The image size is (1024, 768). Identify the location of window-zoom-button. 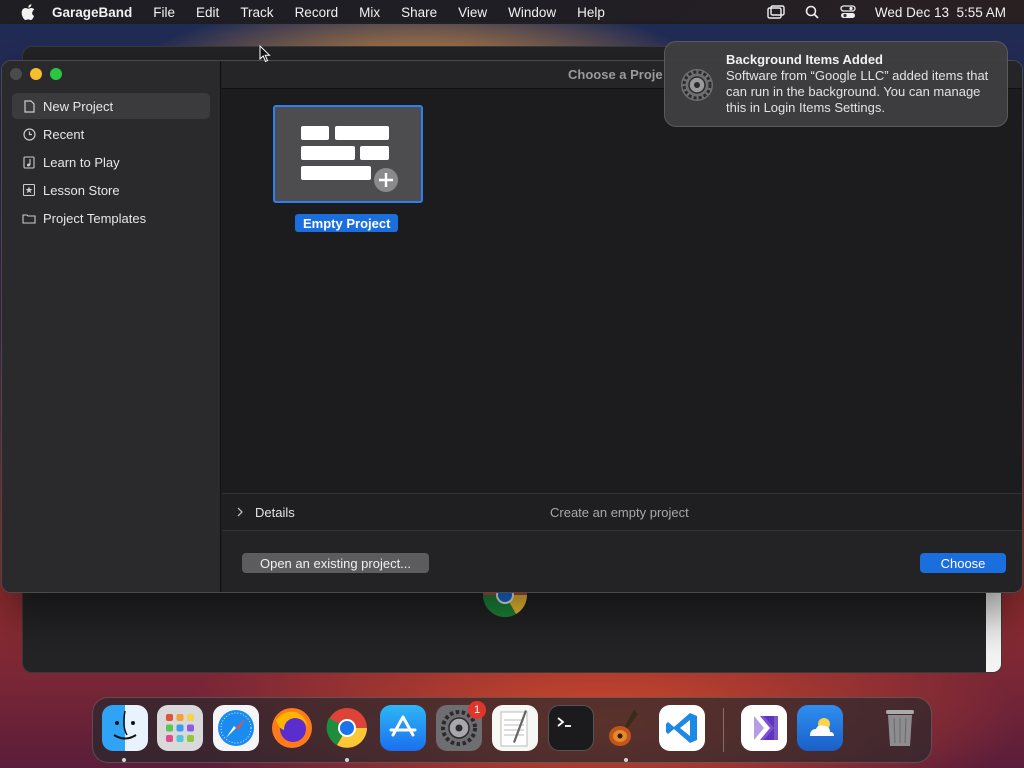
(56, 74).